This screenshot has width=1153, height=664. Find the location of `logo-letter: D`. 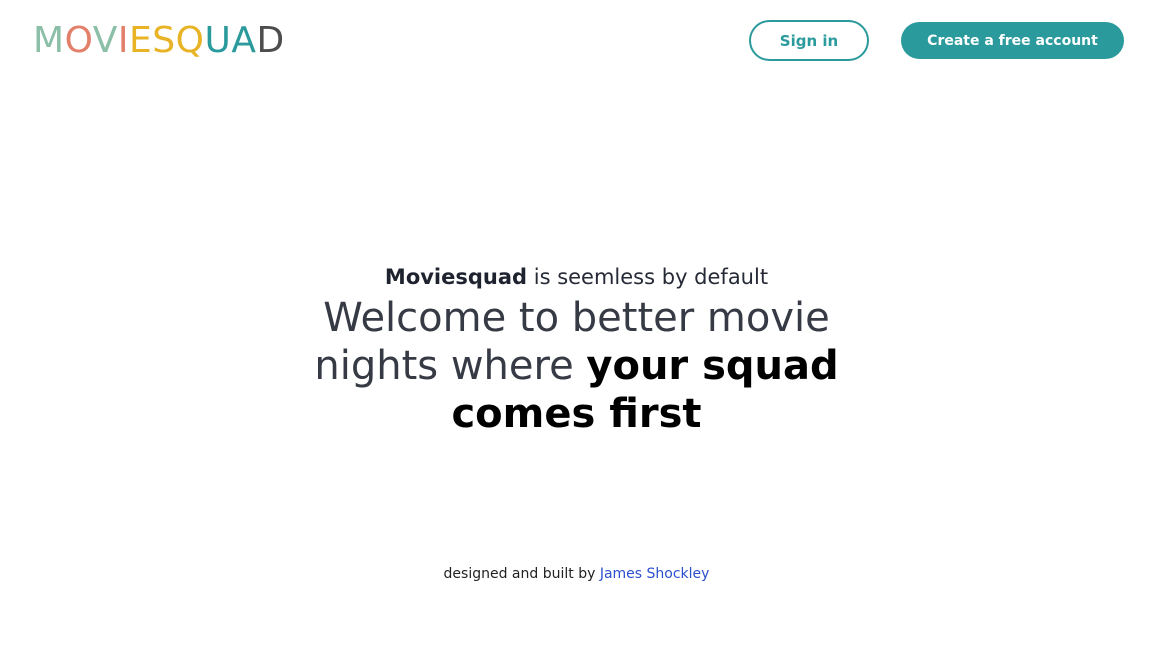

logo-letter: D is located at coordinates (270, 40).